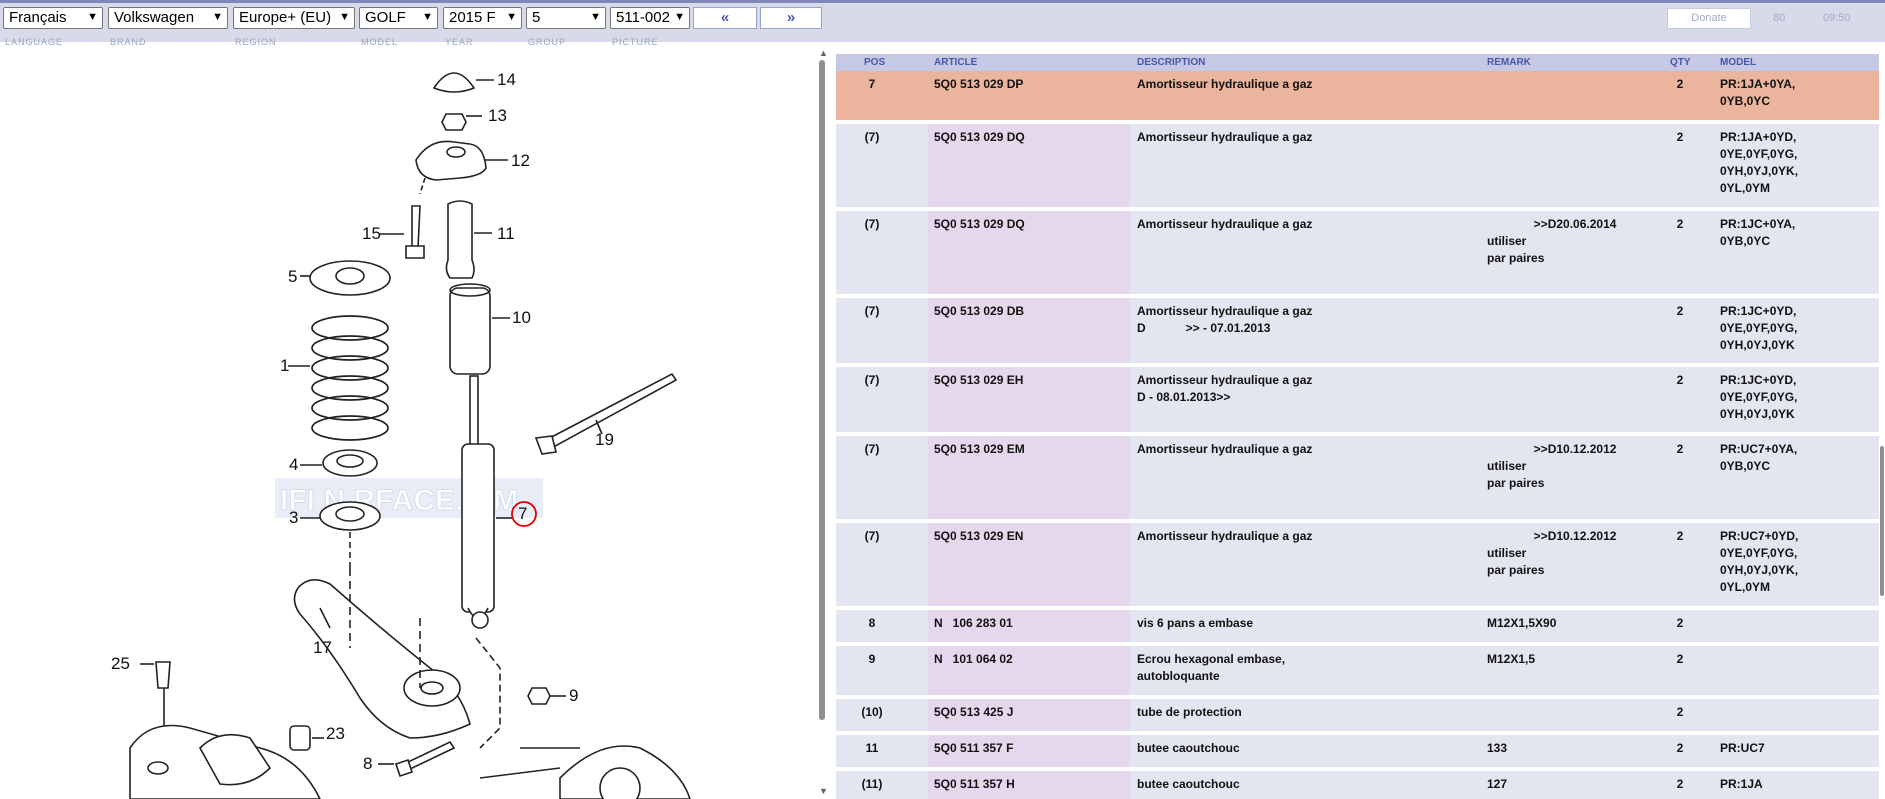 The image size is (1885, 799). Describe the element at coordinates (1882, 423) in the screenshot. I see `table-scrollbar` at that location.